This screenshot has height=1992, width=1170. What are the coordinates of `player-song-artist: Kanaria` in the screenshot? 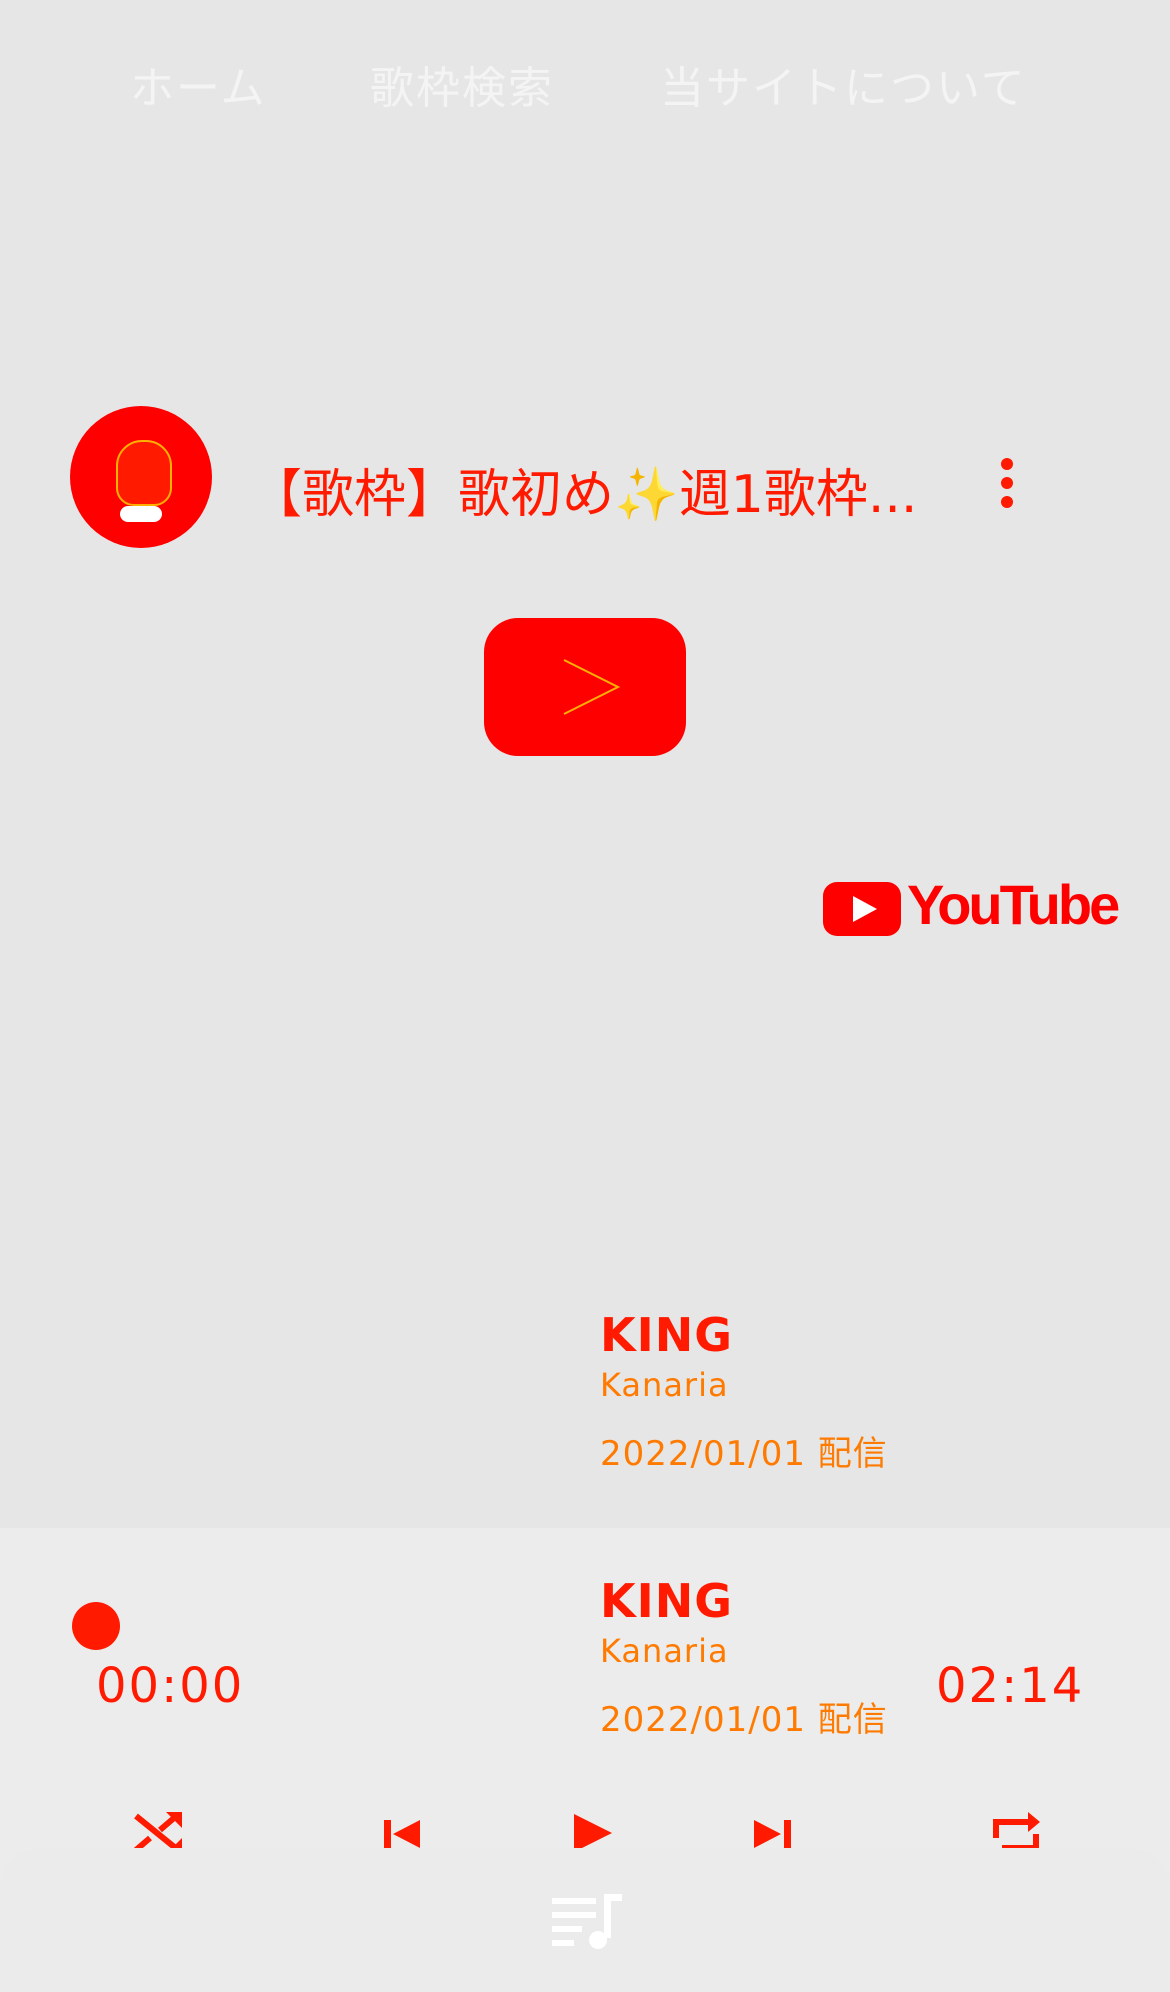 It's located at (664, 1651).